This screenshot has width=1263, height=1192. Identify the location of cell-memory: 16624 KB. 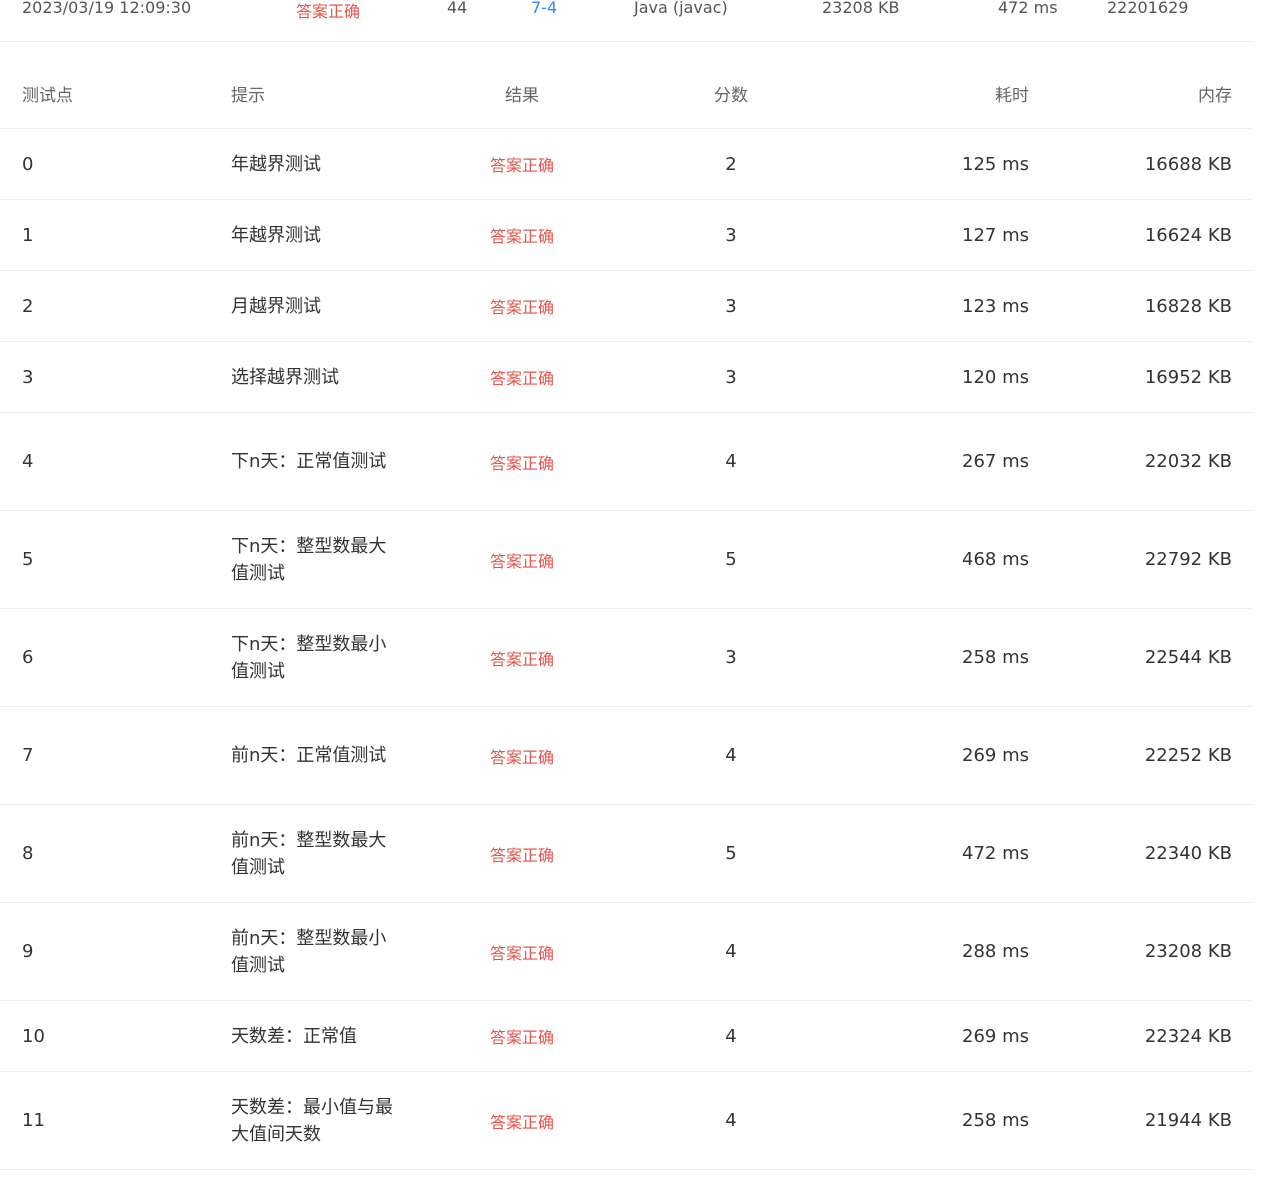
(1141, 235).